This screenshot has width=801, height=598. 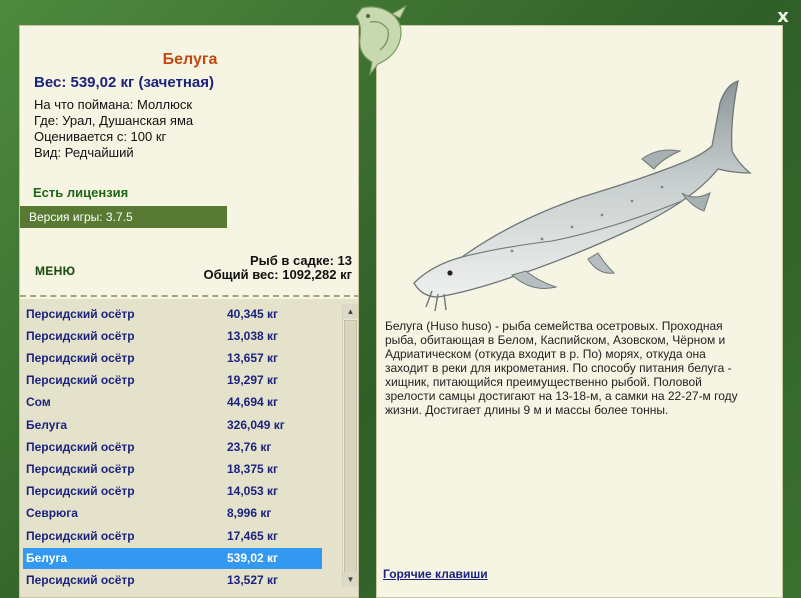 I want to click on catch-list-item: Сом 44,694 кг, so click(x=172, y=402).